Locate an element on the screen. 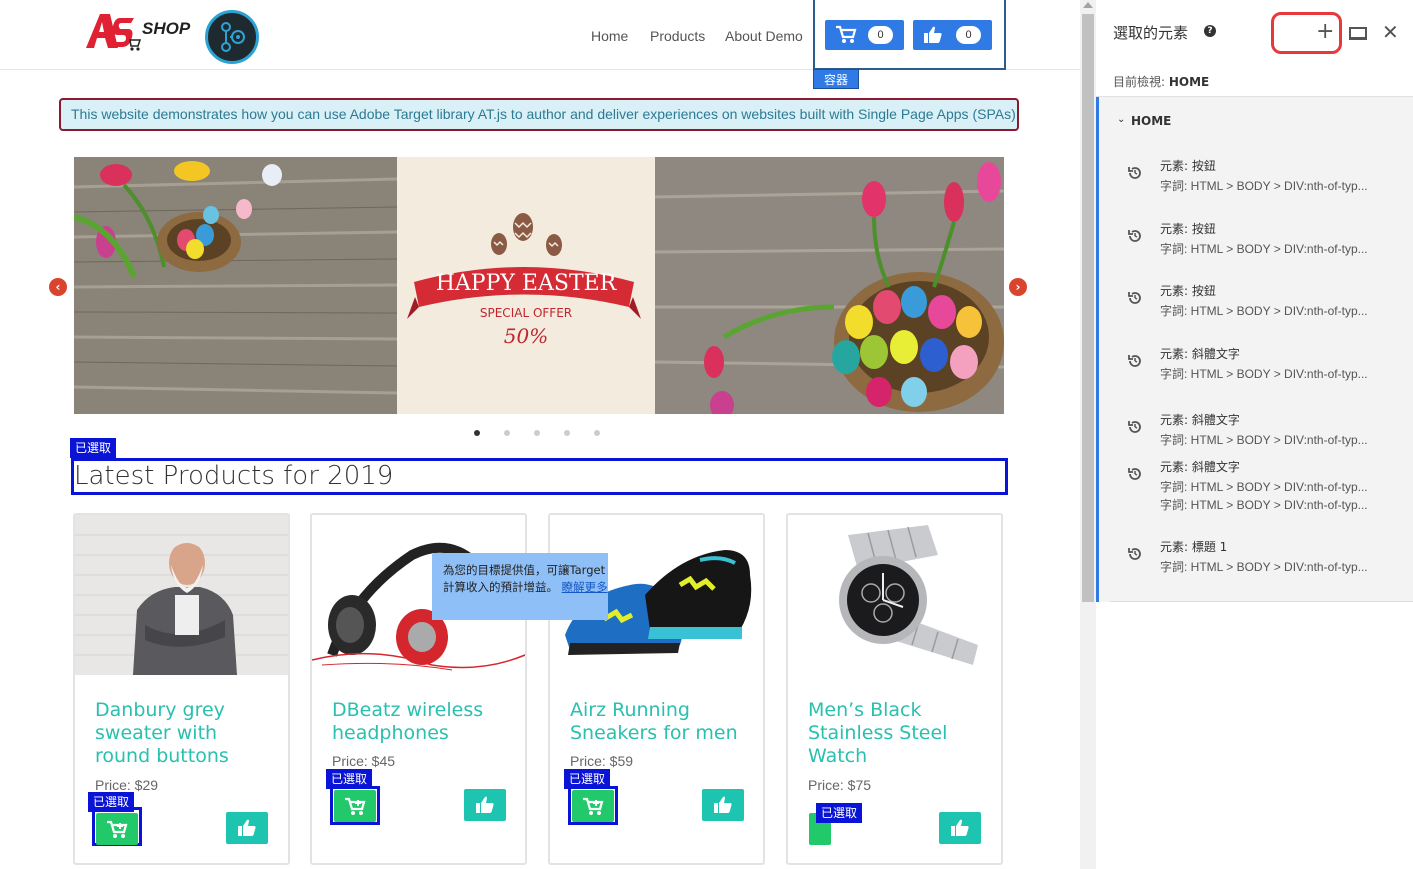 The image size is (1413, 869). product-name: Men’s Black Stainless Steel Watch is located at coordinates (898, 733).